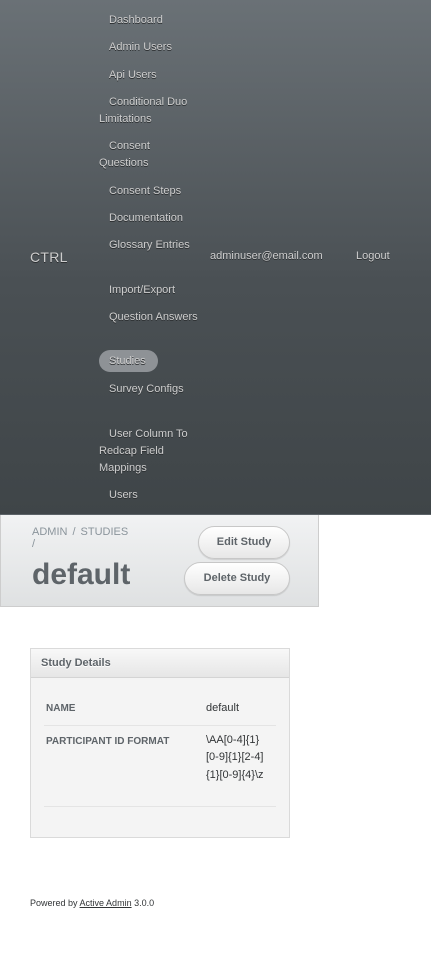 The width and height of the screenshot is (431, 956). I want to click on nav-item-admin-users: Admin Users, so click(149, 47).